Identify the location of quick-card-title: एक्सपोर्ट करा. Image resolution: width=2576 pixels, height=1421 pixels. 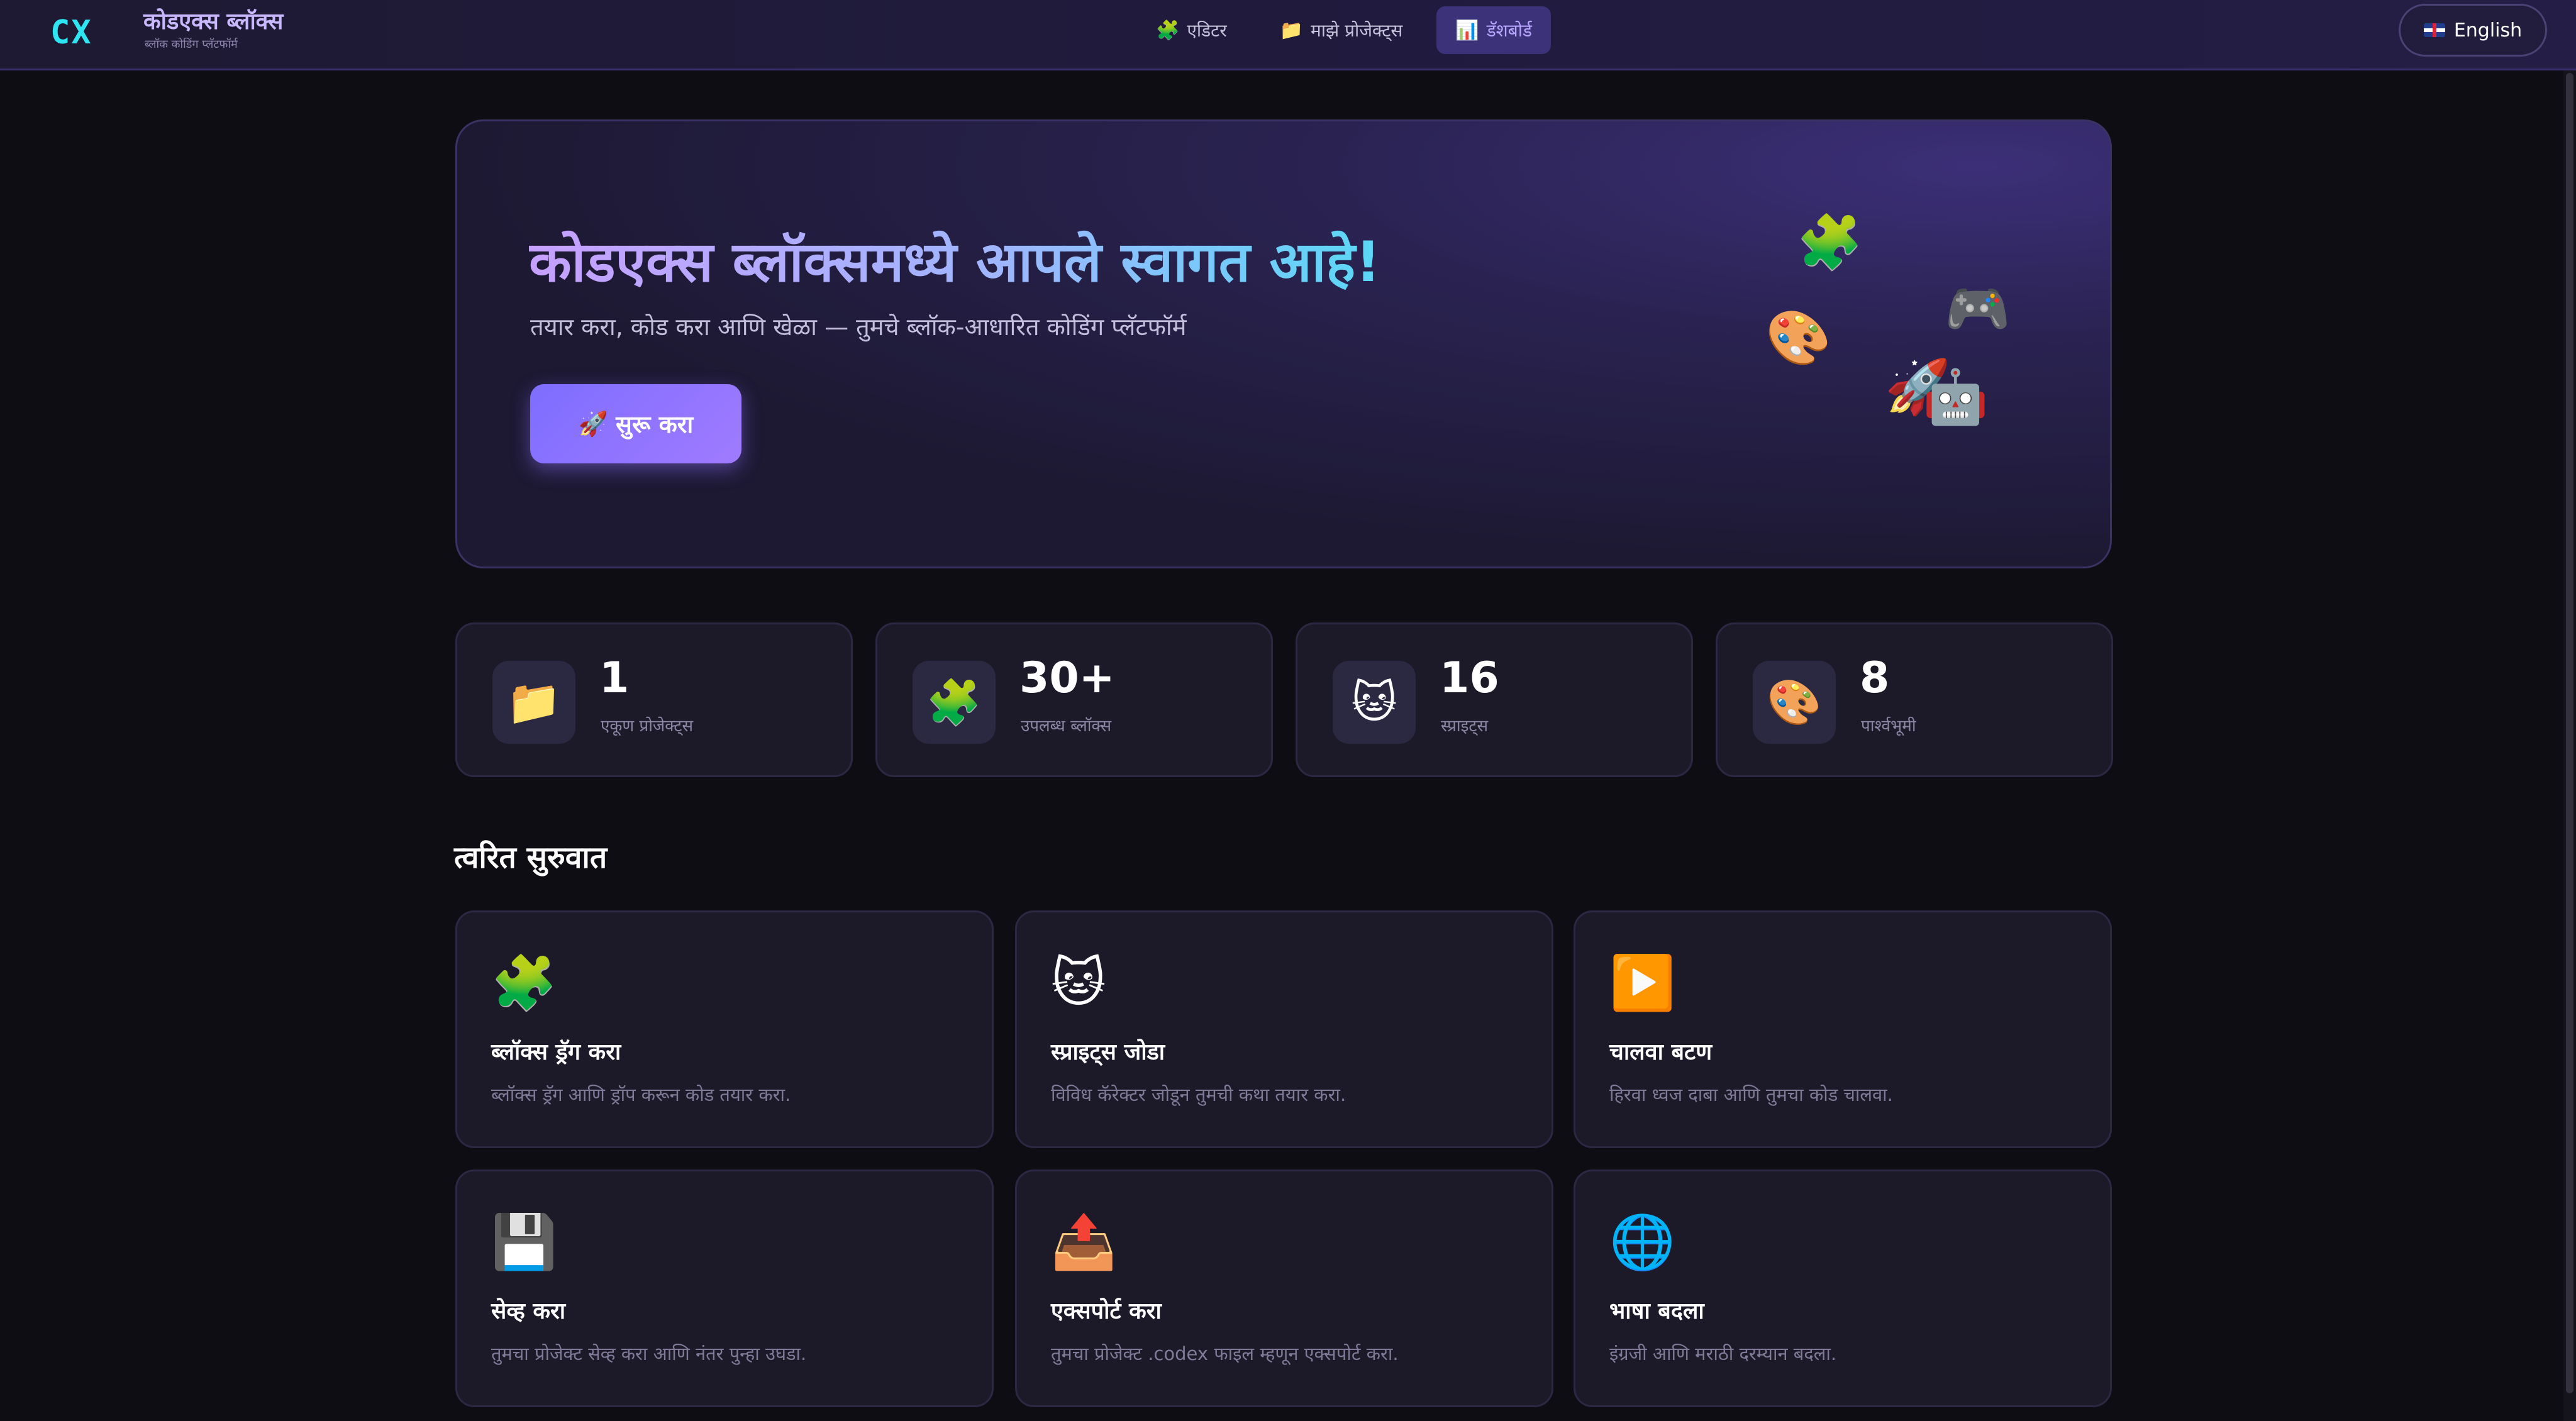
(1106, 1311).